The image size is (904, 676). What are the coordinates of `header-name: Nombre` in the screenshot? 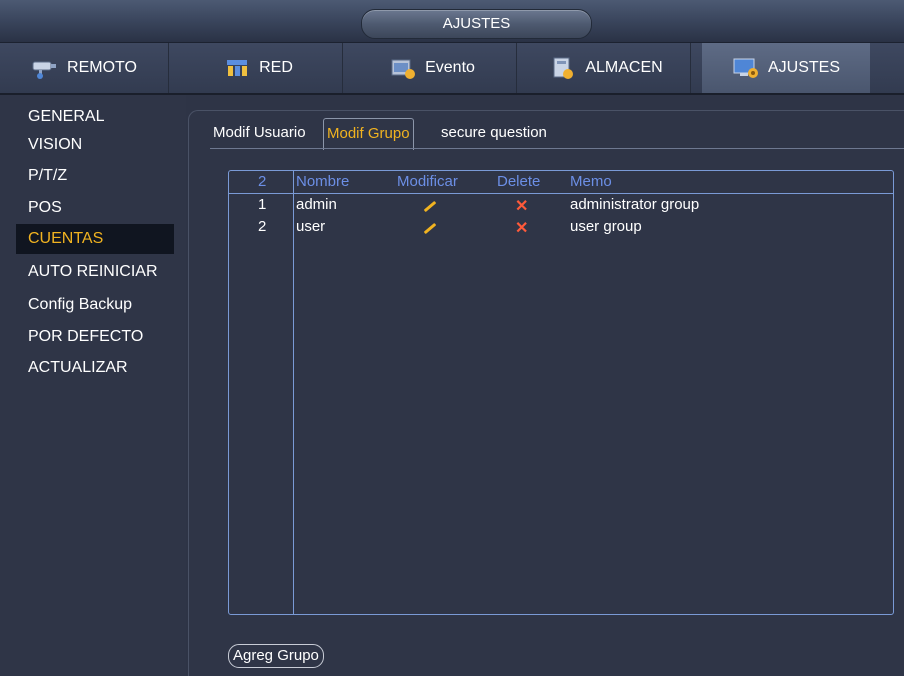 It's located at (323, 181).